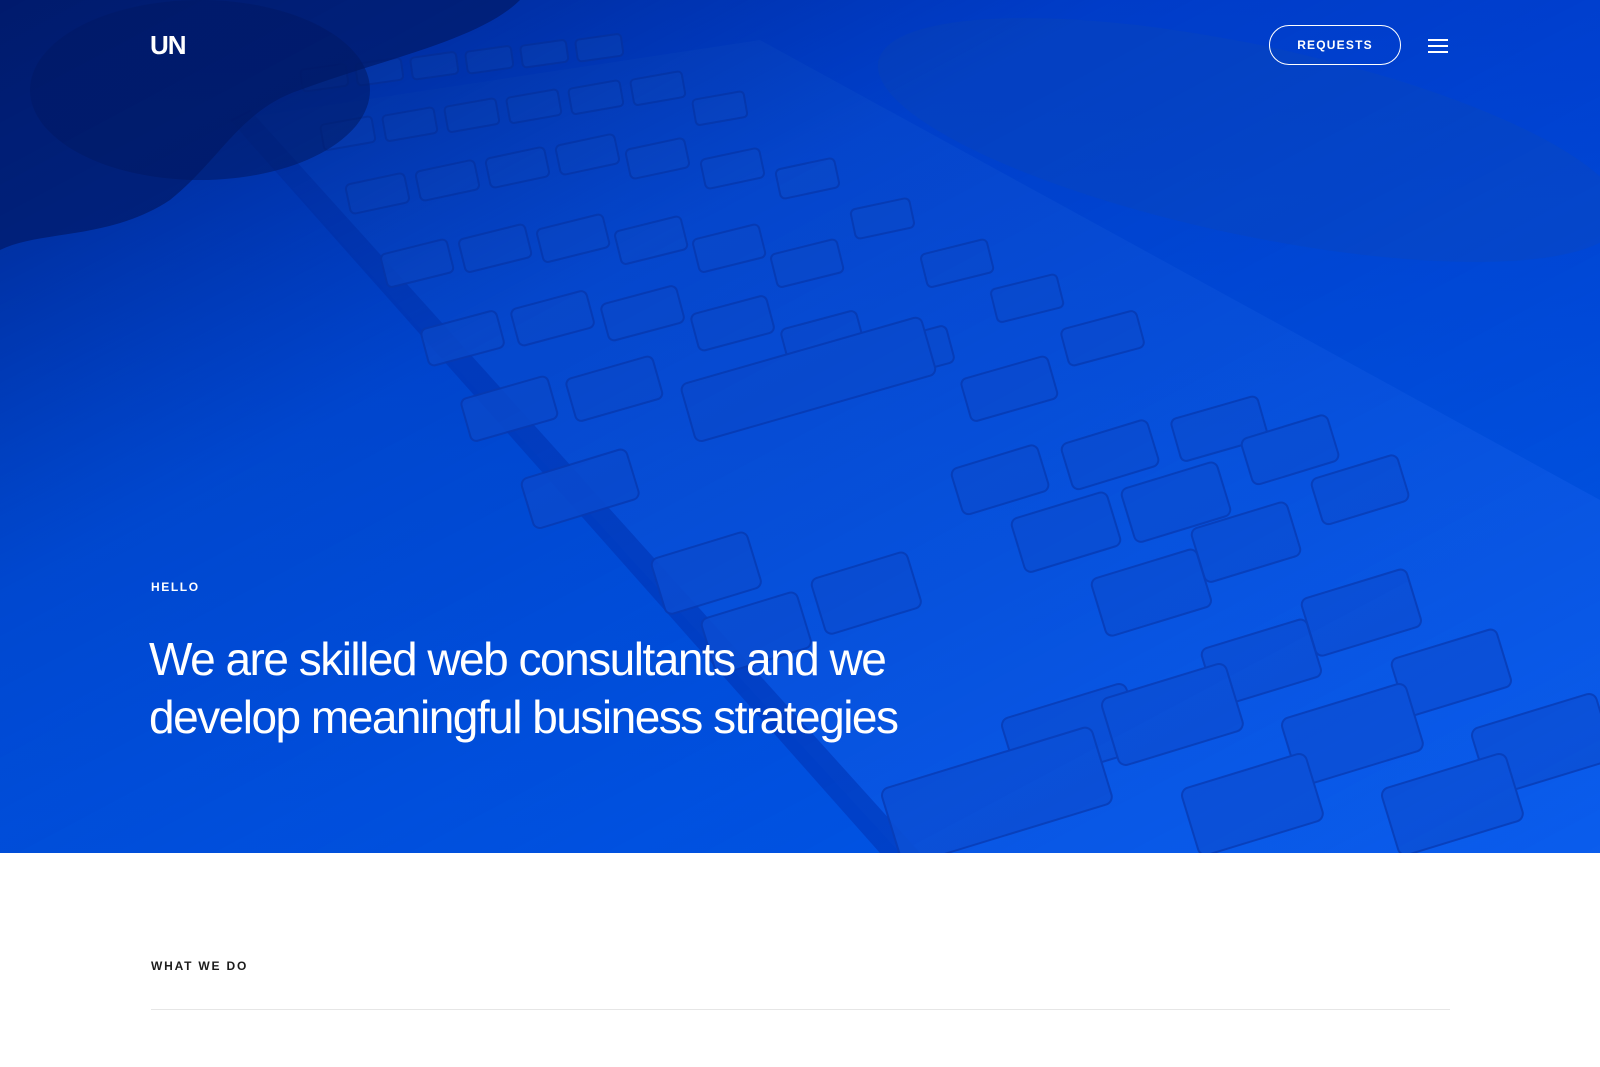  I want to click on hamburger-menu-icon, so click(1439, 46).